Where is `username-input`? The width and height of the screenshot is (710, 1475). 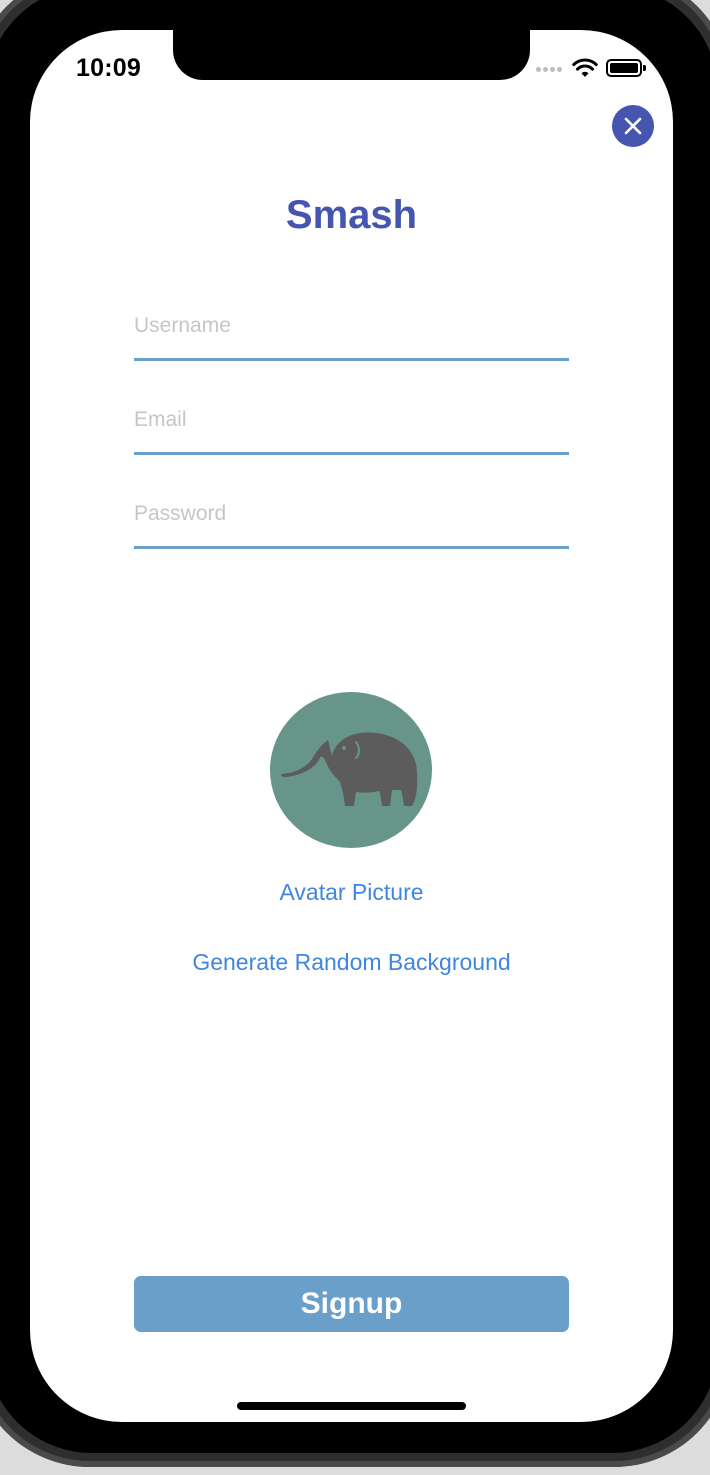 username-input is located at coordinates (351, 326).